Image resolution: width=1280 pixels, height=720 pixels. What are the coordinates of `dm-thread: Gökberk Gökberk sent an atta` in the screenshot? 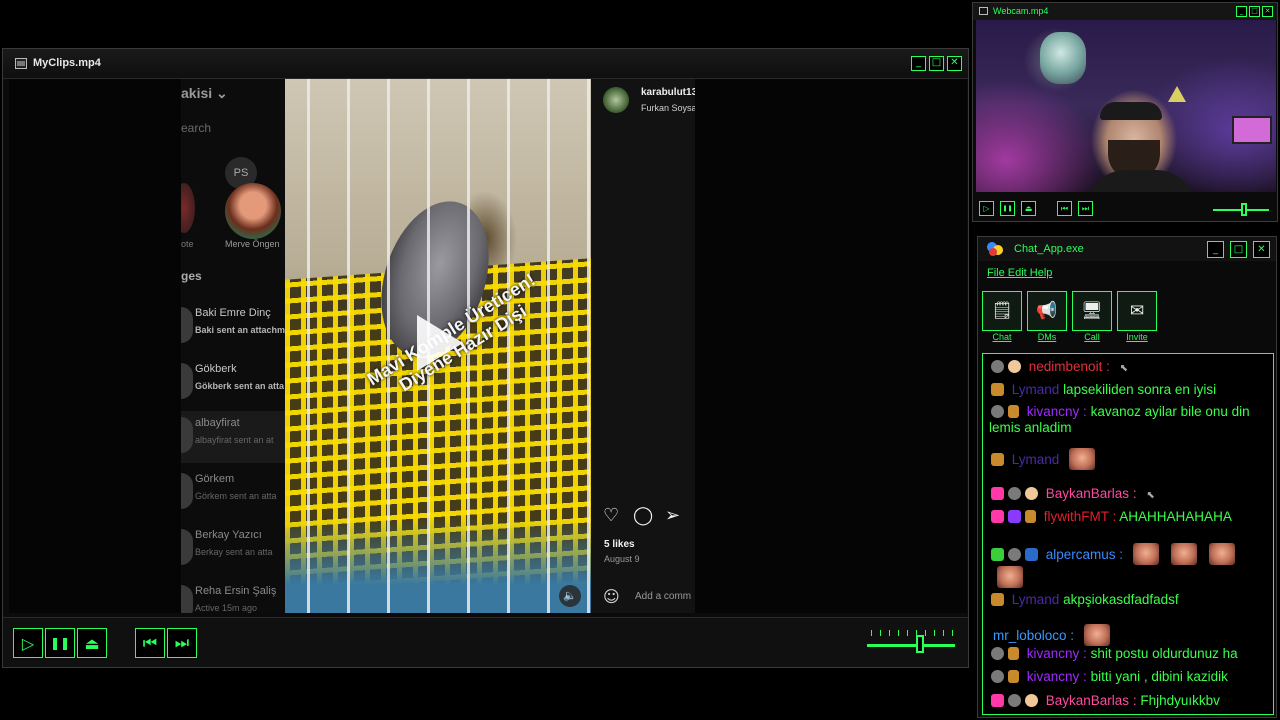 It's located at (233, 383).